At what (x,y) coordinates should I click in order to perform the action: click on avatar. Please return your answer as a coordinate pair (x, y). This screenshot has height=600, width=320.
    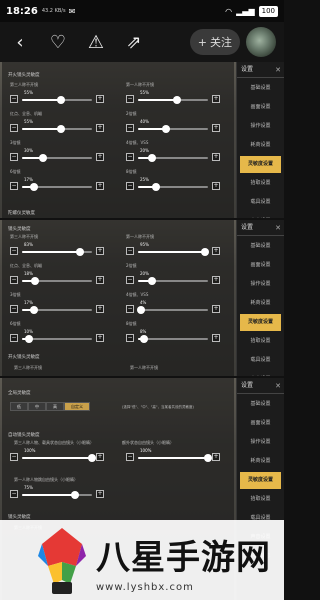
    Looking at the image, I should click on (261, 42).